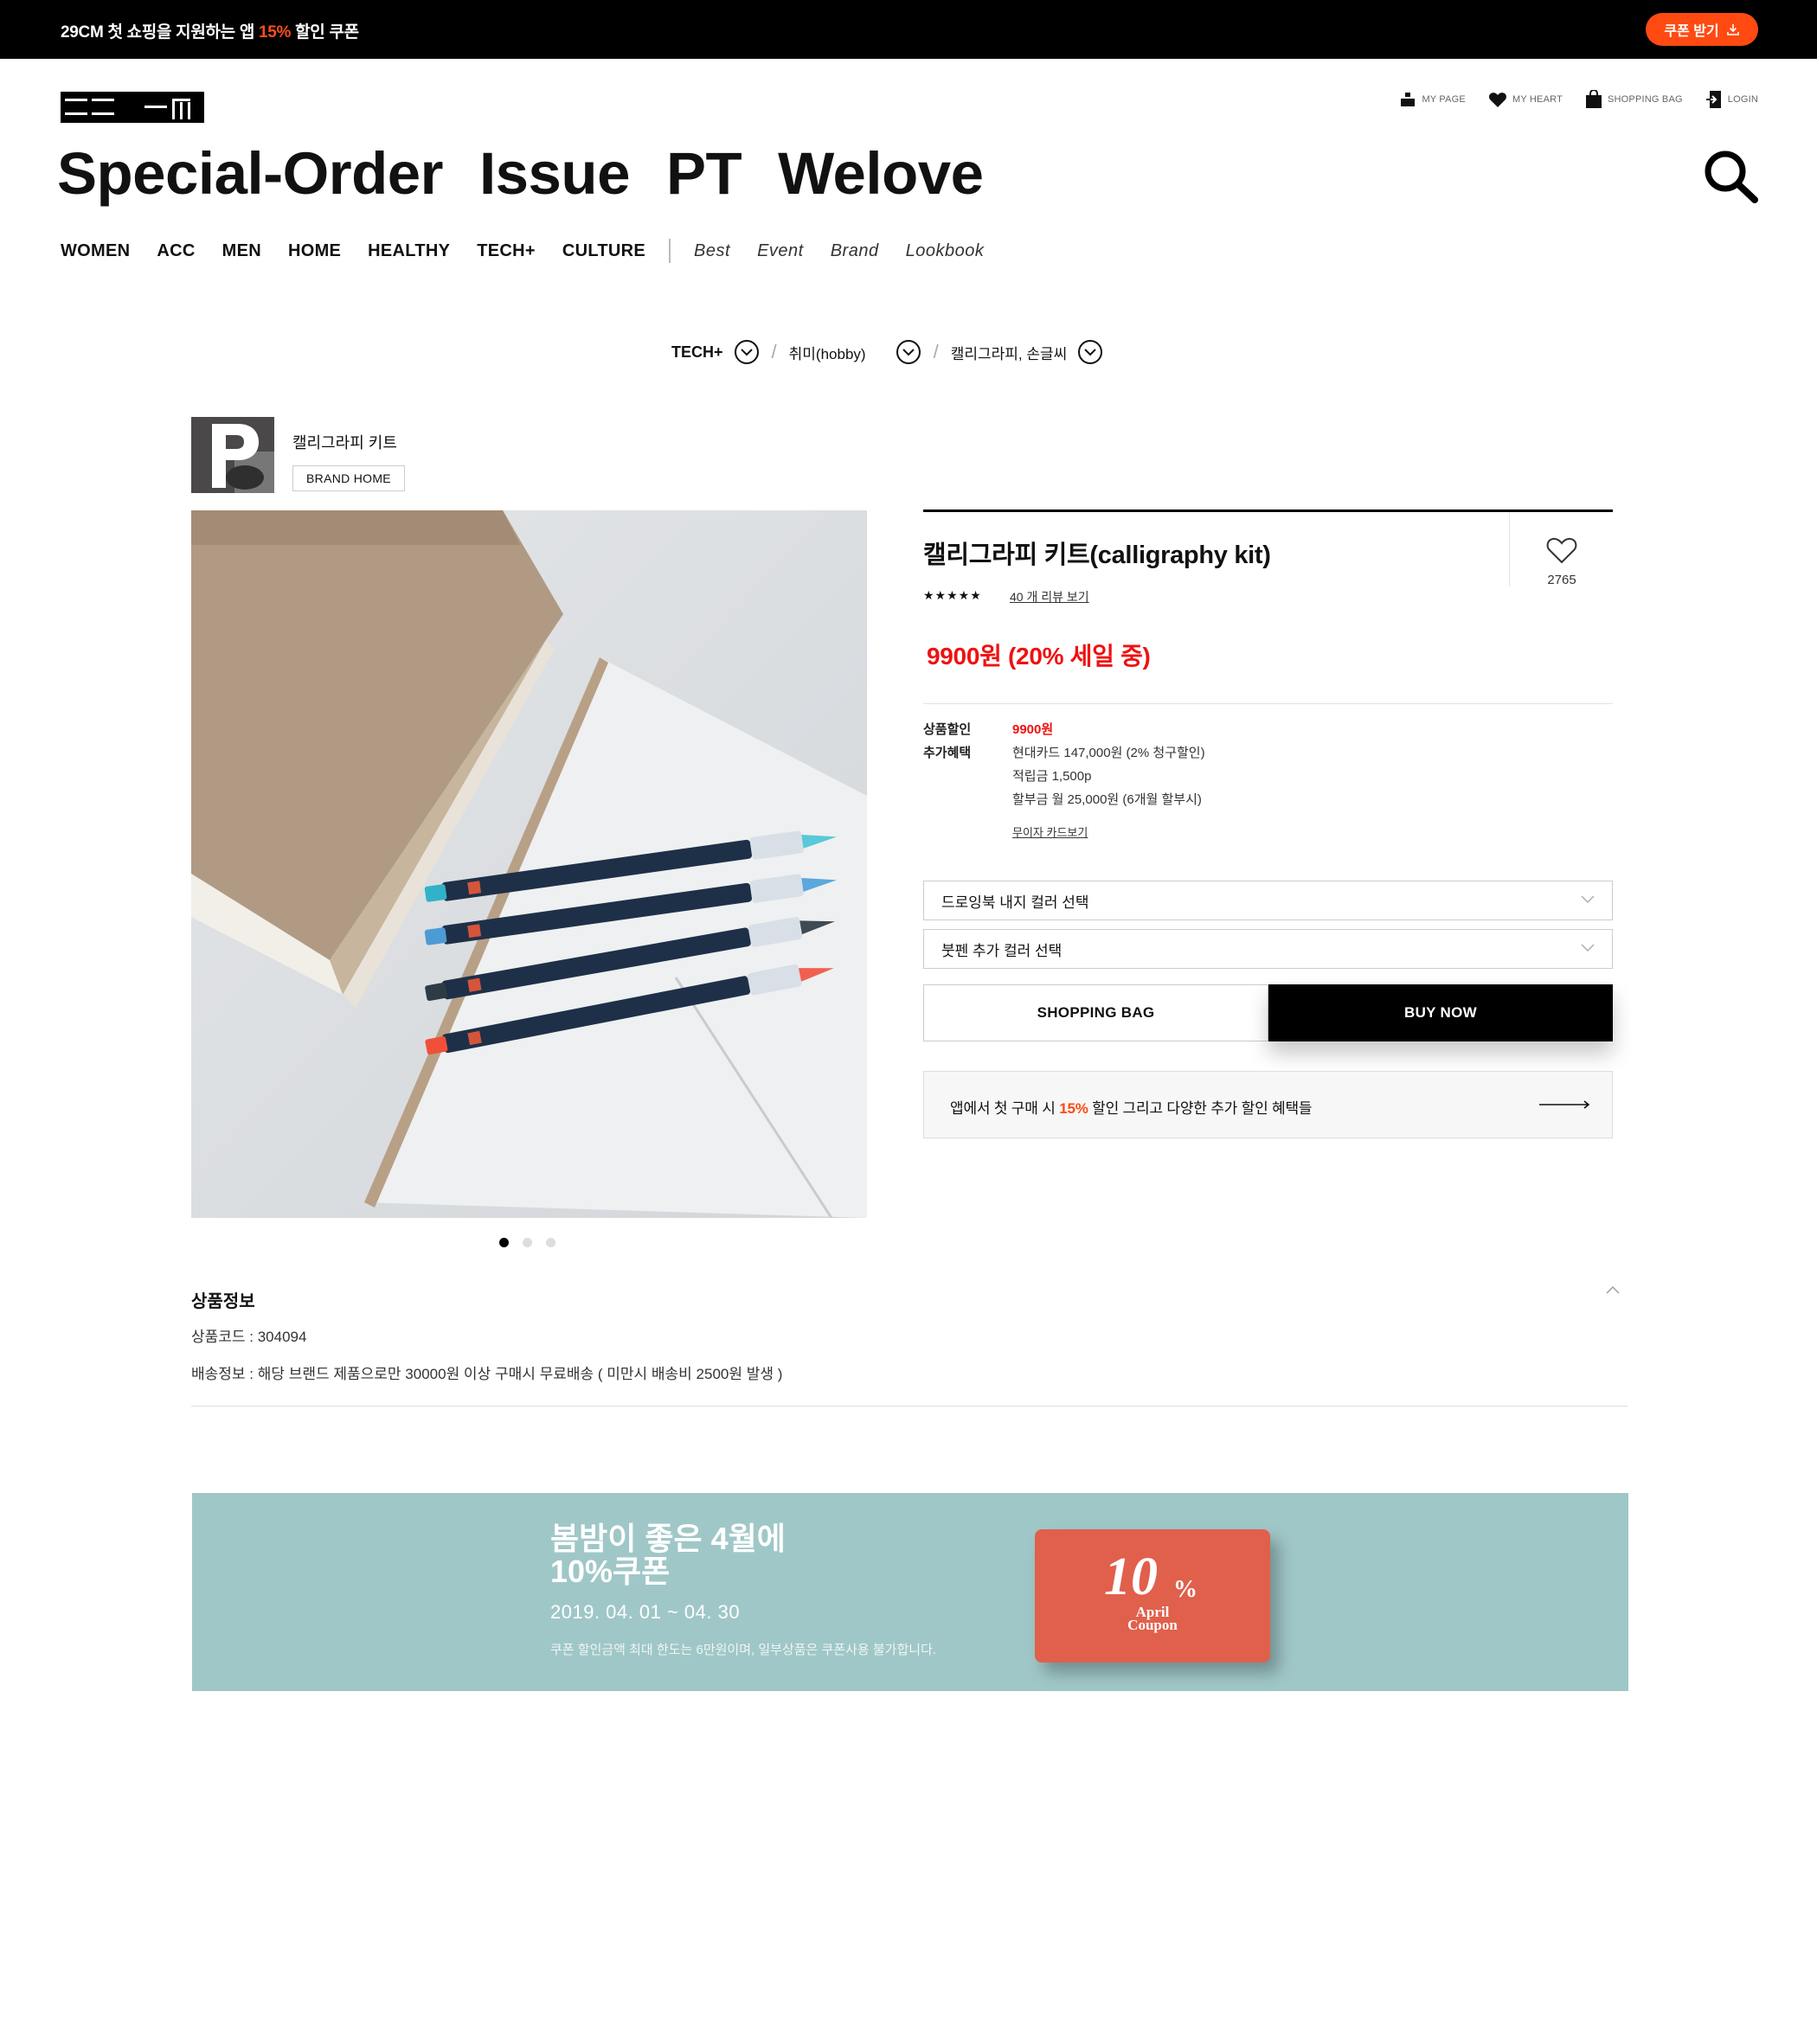 The width and height of the screenshot is (1817, 2044). Describe the element at coordinates (743, 1650) in the screenshot. I see `coupon-note: 쿠폰 할인금액 최대 한도는 6만원이며, 일부상품은 쿠폰사용 불가합니다.` at that location.